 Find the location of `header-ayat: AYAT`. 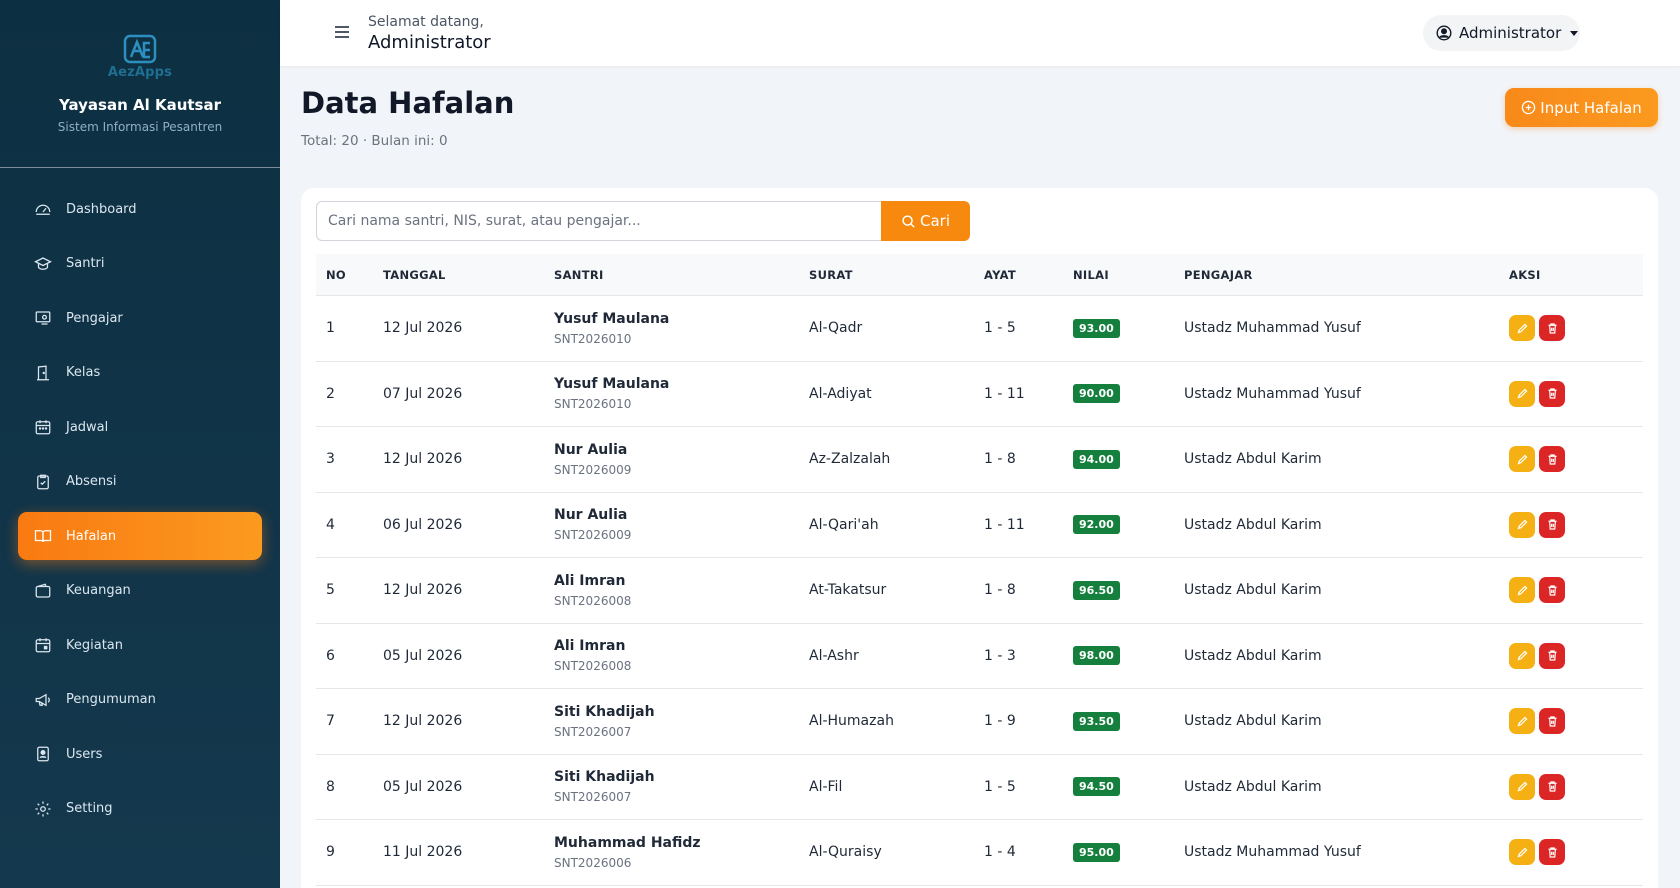

header-ayat: AYAT is located at coordinates (1000, 274).